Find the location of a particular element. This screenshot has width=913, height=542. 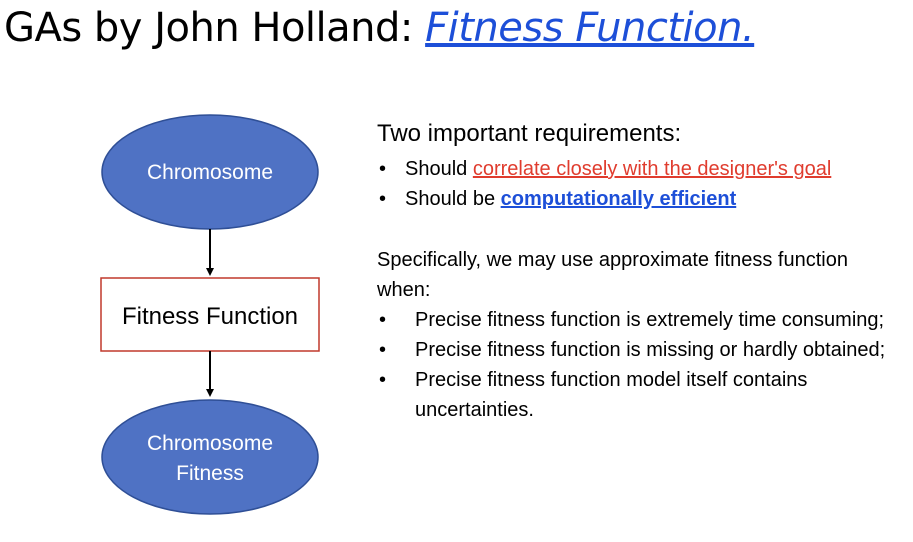

chromosome-fitness-label-line2: Fitness is located at coordinates (210, 473).